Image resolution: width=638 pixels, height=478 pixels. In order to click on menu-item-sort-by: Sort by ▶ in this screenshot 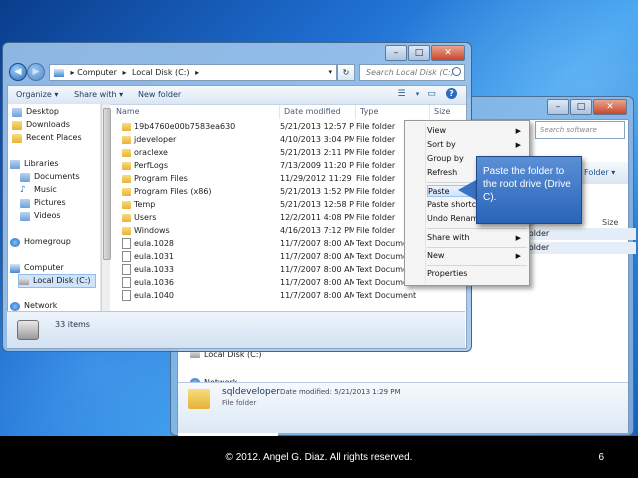, I will do `click(476, 145)`.